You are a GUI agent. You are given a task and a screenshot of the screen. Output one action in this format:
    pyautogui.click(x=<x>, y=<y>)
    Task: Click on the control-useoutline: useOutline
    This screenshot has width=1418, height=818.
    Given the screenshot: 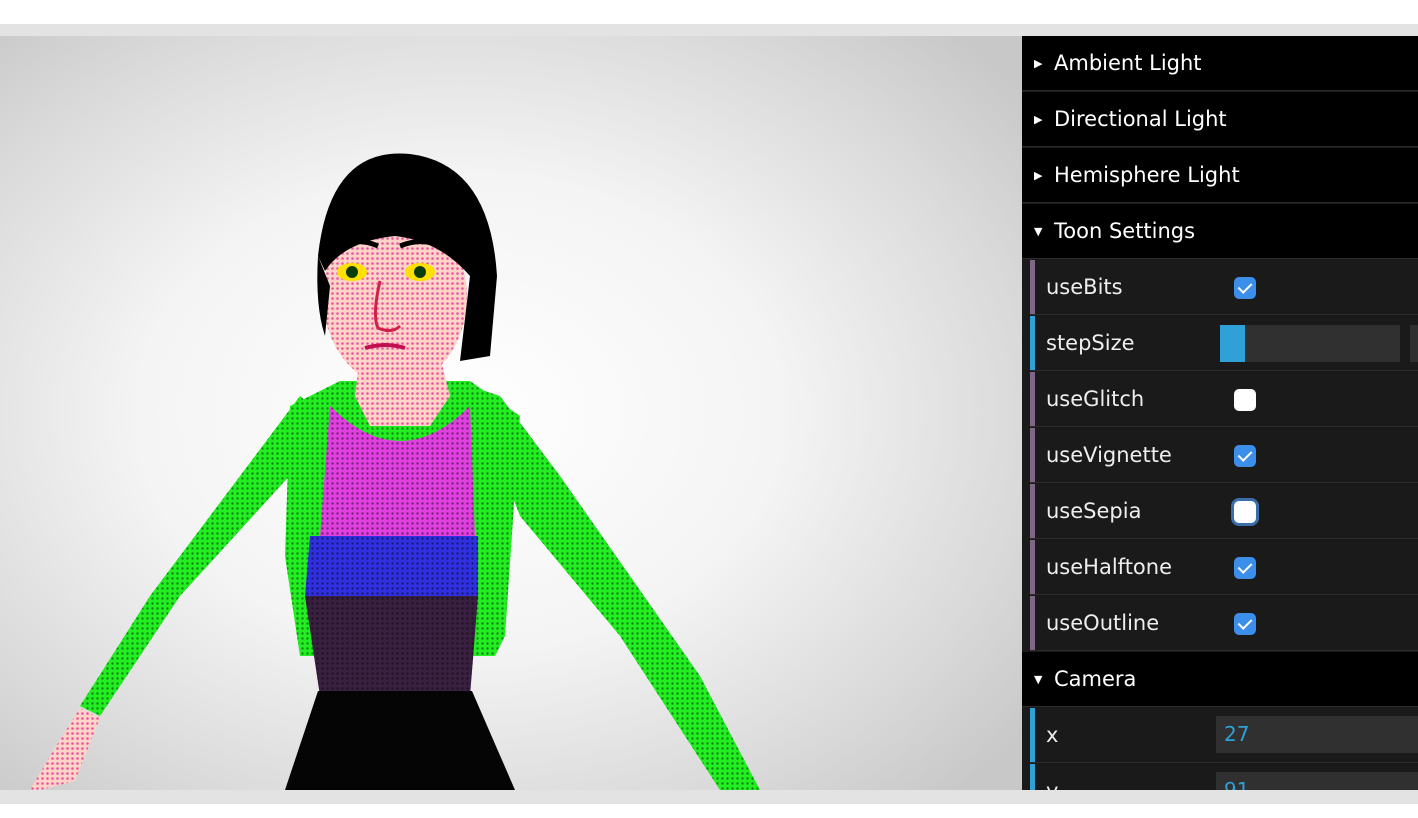 What is the action you would take?
    pyautogui.click(x=1224, y=623)
    